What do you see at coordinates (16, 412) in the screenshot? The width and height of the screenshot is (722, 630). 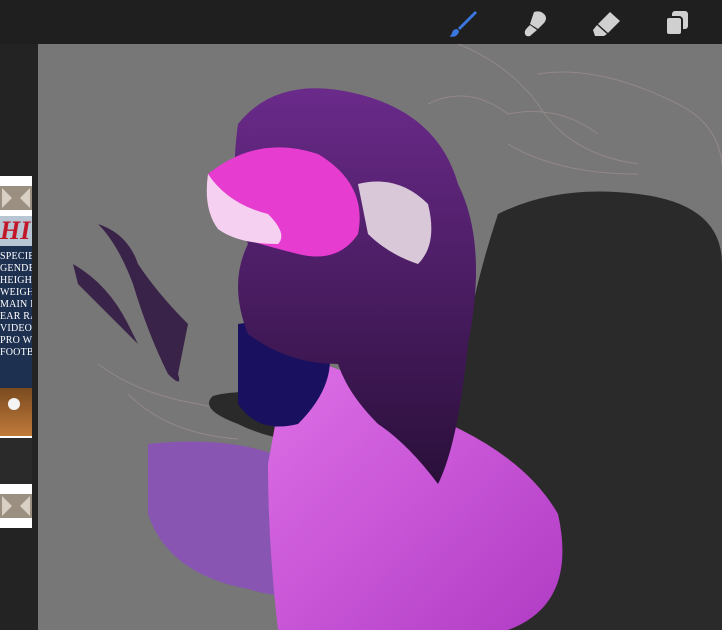 I see `reference-photo-ball` at bounding box center [16, 412].